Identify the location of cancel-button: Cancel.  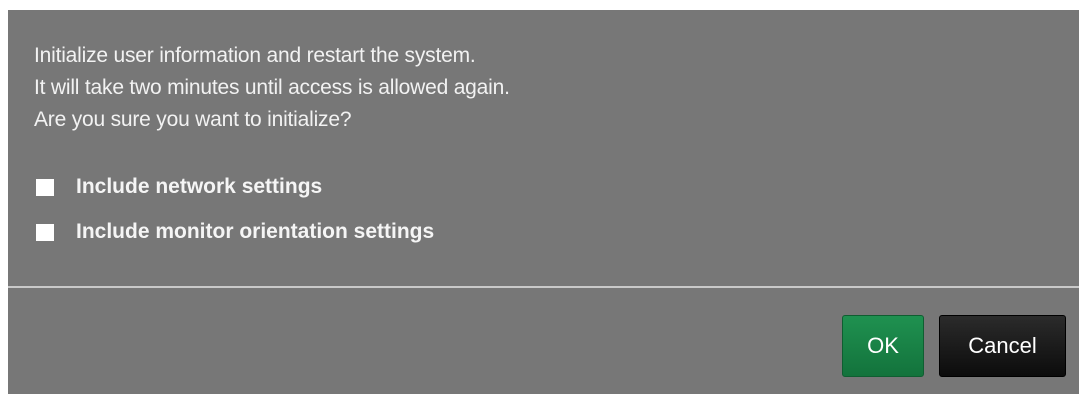
(1002, 346).